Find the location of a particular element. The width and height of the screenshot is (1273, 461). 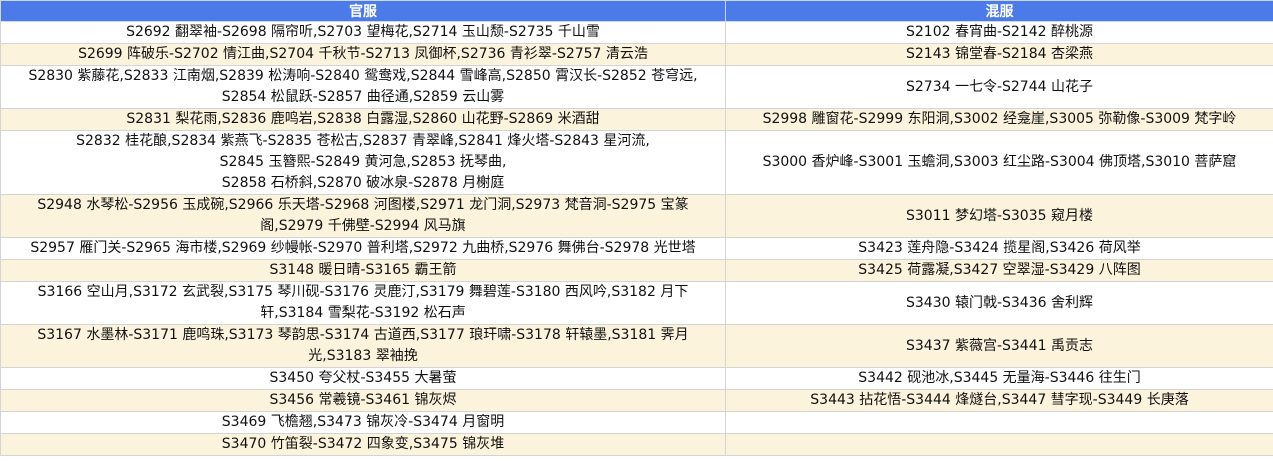

cell-line: S3470 竹笛裂-S3472 四象变,S3475 锦灰堆 is located at coordinates (363, 444).